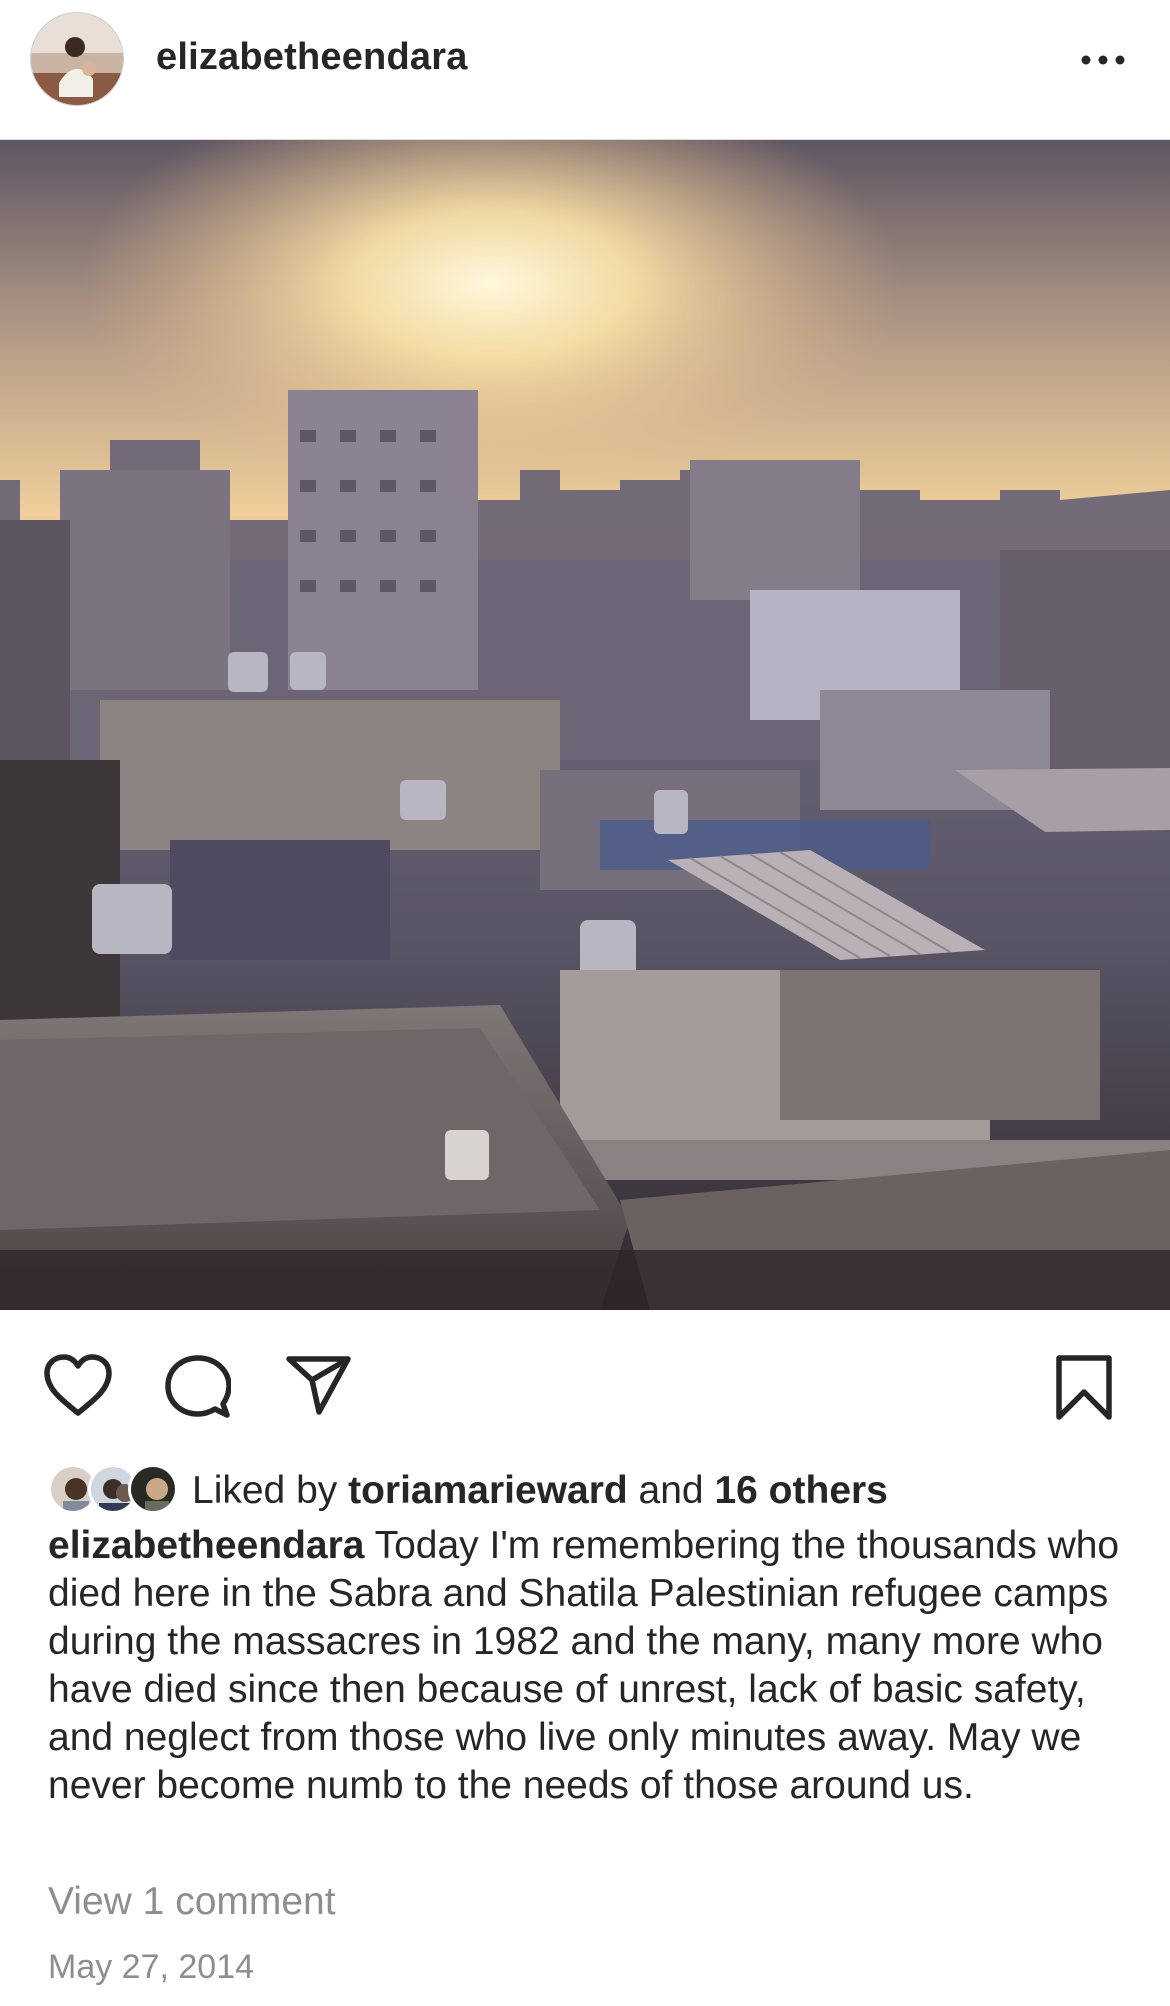  I want to click on likes-summary: Liked by toriamarieward and 16 others, so click(588, 1490).